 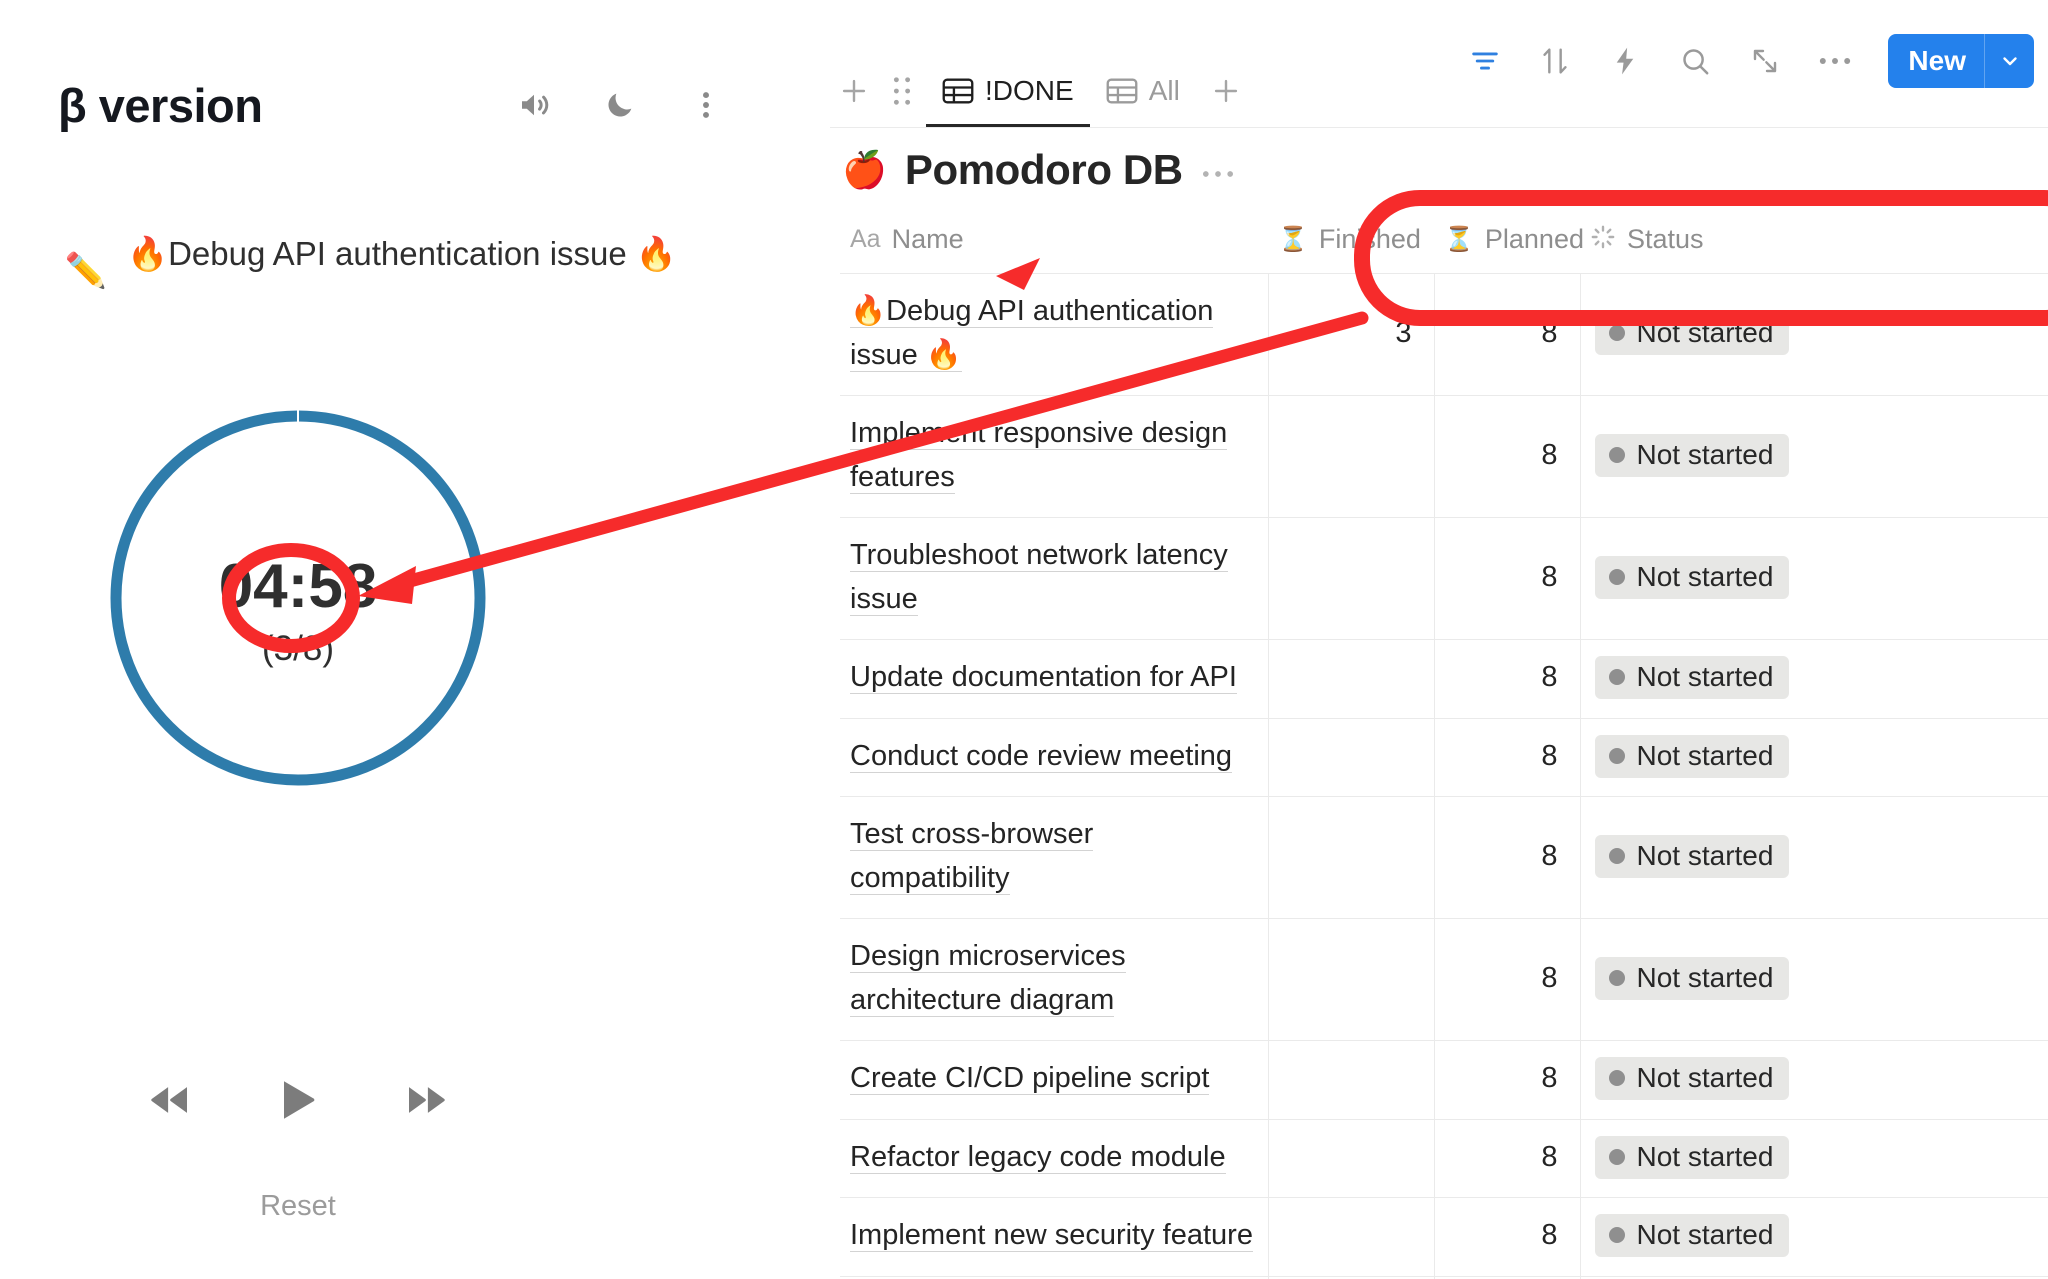 What do you see at coordinates (854, 91) in the screenshot?
I see `add-view-icon` at bounding box center [854, 91].